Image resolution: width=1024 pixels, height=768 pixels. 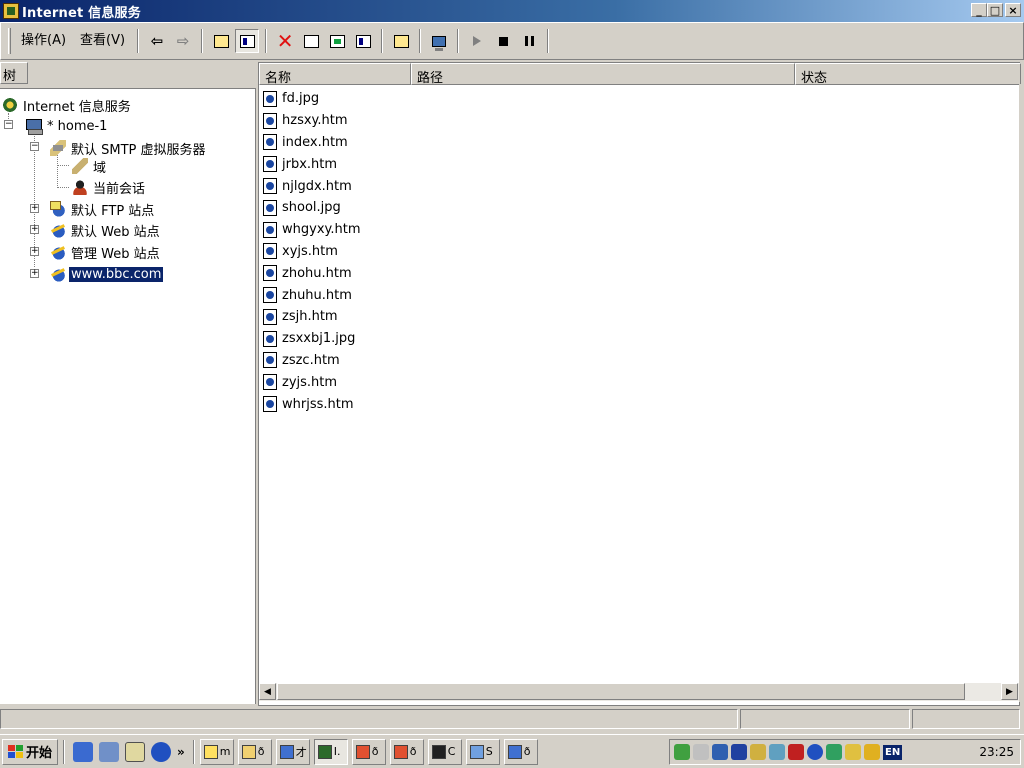 I want to click on column-path: 路径, so click(x=603, y=74).